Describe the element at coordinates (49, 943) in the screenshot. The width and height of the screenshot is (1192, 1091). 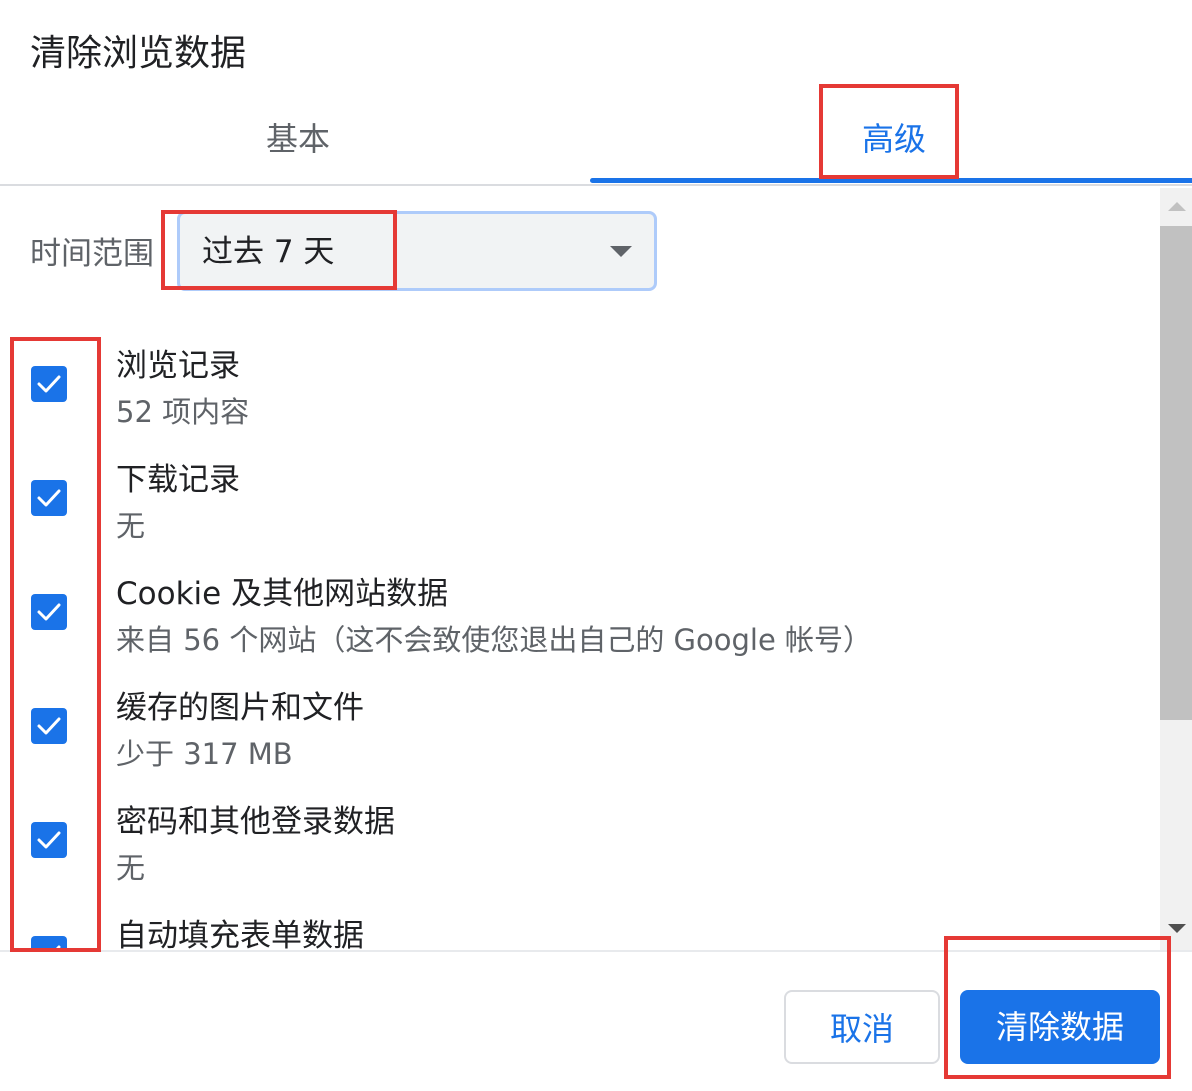
I see `checkbox-autofill` at that location.